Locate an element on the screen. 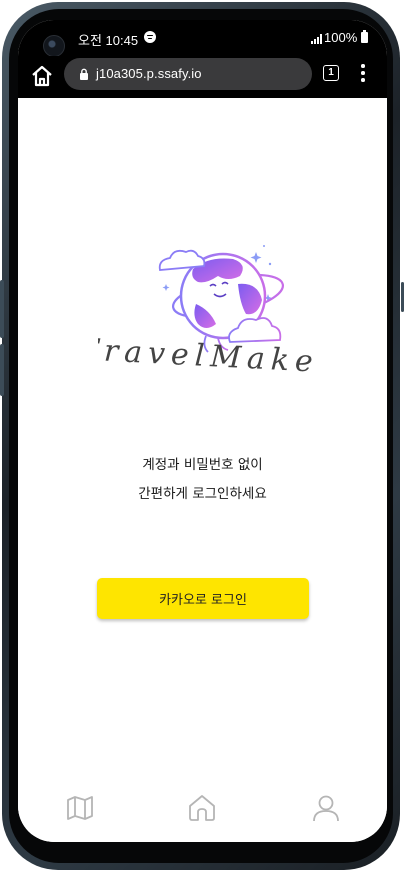 This screenshot has height=874, width=404. volume-button is located at coordinates (2, 309).